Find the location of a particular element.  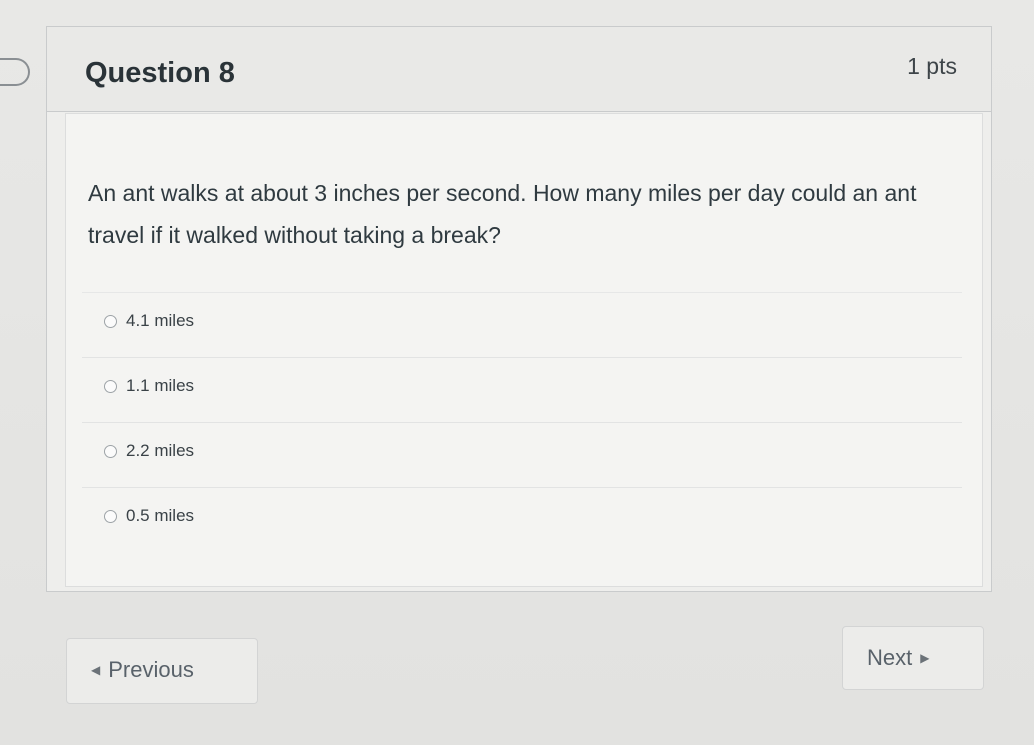

left-arrow-icon: ◀ is located at coordinates (96, 670).